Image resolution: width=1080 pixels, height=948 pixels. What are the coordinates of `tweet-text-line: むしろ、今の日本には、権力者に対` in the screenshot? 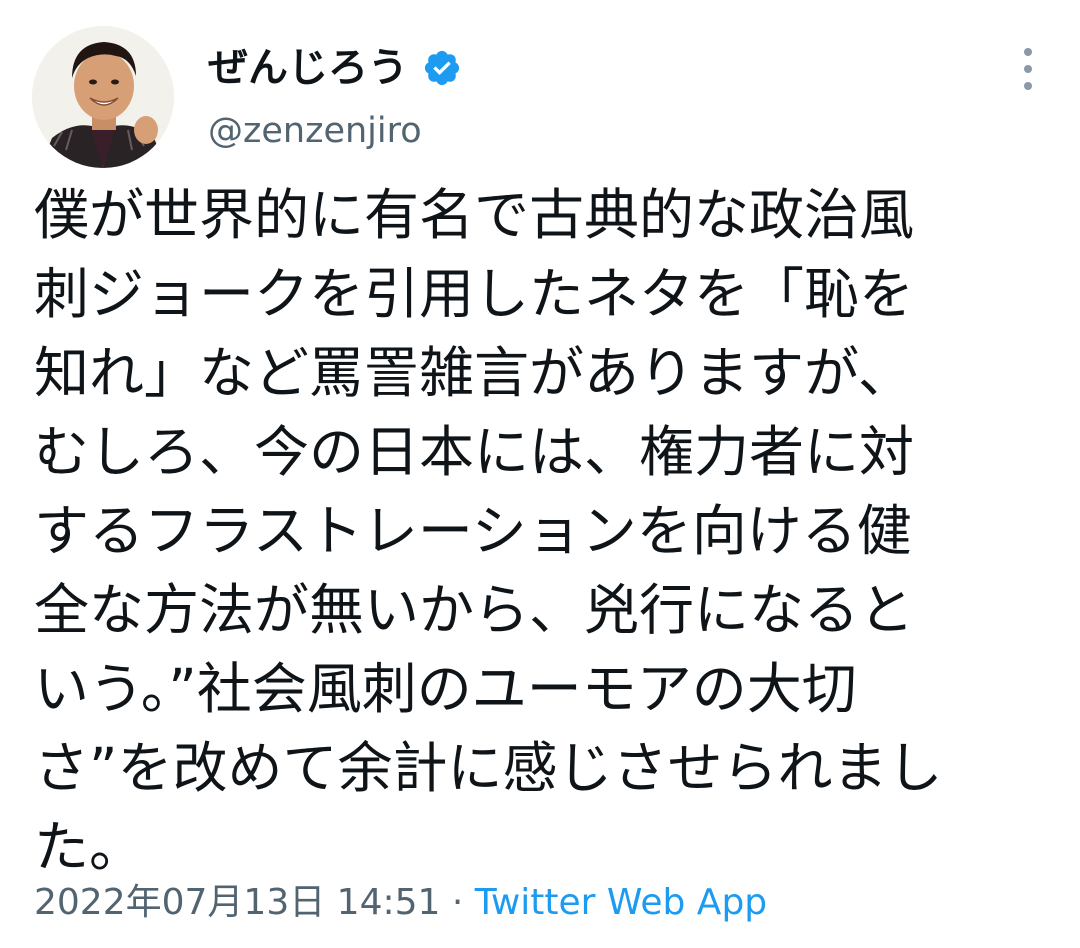 It's located at (474, 452).